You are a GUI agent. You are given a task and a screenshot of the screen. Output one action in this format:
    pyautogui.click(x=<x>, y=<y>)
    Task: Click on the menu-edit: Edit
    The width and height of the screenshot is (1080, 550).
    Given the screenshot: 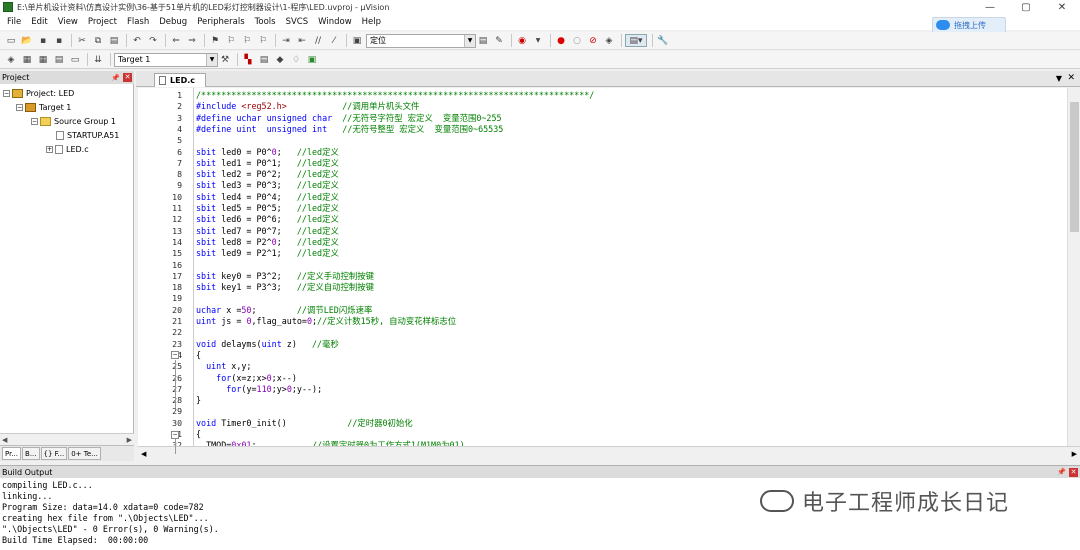 What is the action you would take?
    pyautogui.click(x=39, y=22)
    